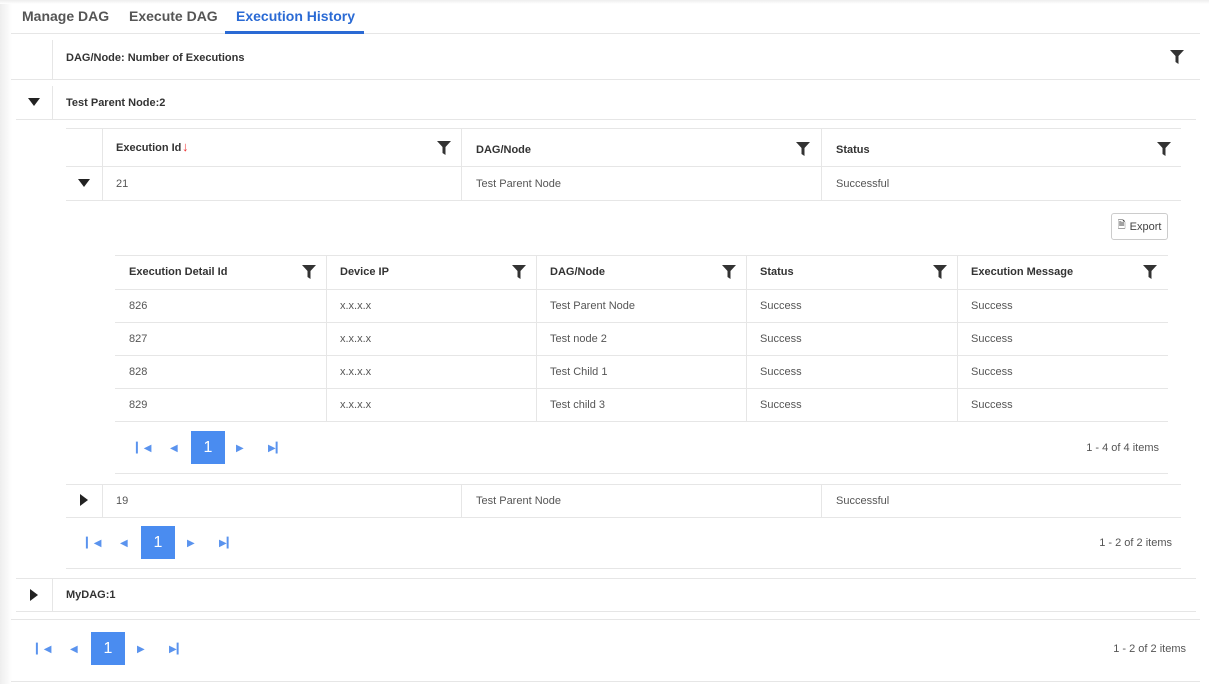 Image resolution: width=1209 pixels, height=684 pixels. Describe the element at coordinates (6, 342) in the screenshot. I see `left-shadow` at that location.